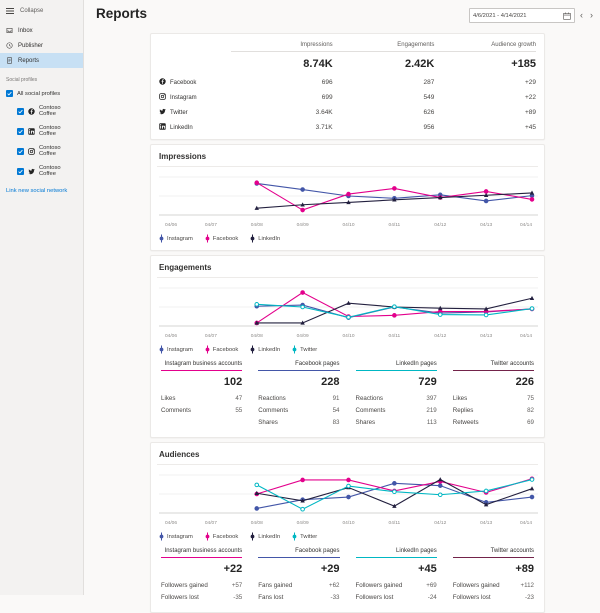 This screenshot has height=613, width=600. What do you see at coordinates (429, 82) in the screenshot?
I see `summary-cell: 287` at bounding box center [429, 82].